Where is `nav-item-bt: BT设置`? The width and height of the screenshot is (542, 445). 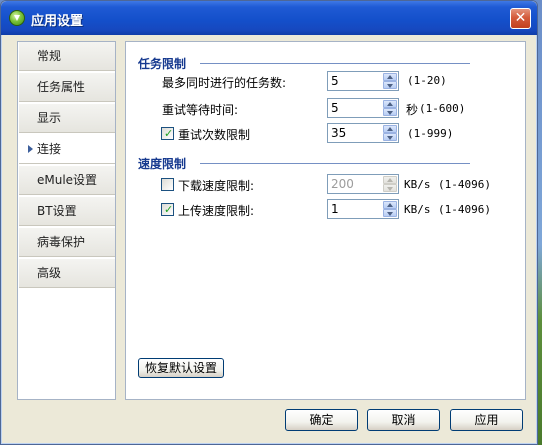
nav-item-bt: BT设置 is located at coordinates (67, 211).